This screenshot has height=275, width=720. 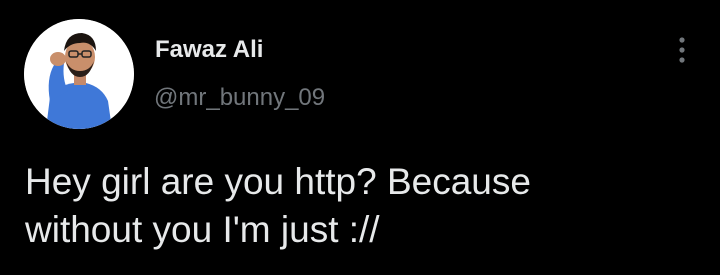 I want to click on avatar, so click(x=79, y=74).